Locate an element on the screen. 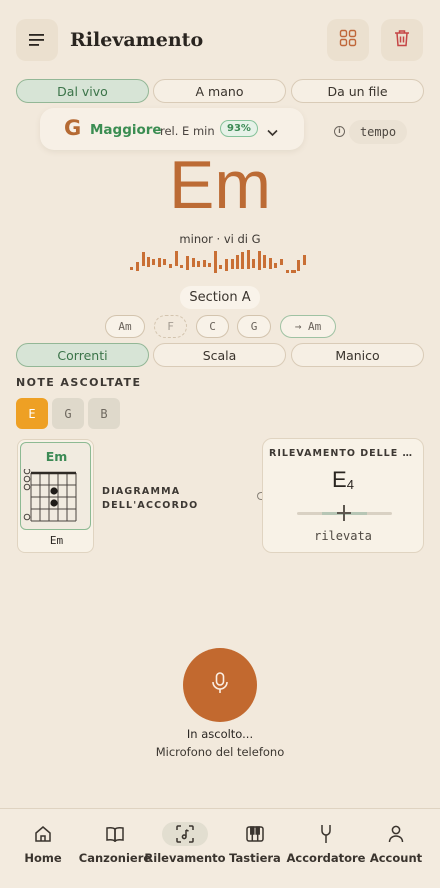 The height and width of the screenshot is (888, 440). audio-level-meter is located at coordinates (218, 261).